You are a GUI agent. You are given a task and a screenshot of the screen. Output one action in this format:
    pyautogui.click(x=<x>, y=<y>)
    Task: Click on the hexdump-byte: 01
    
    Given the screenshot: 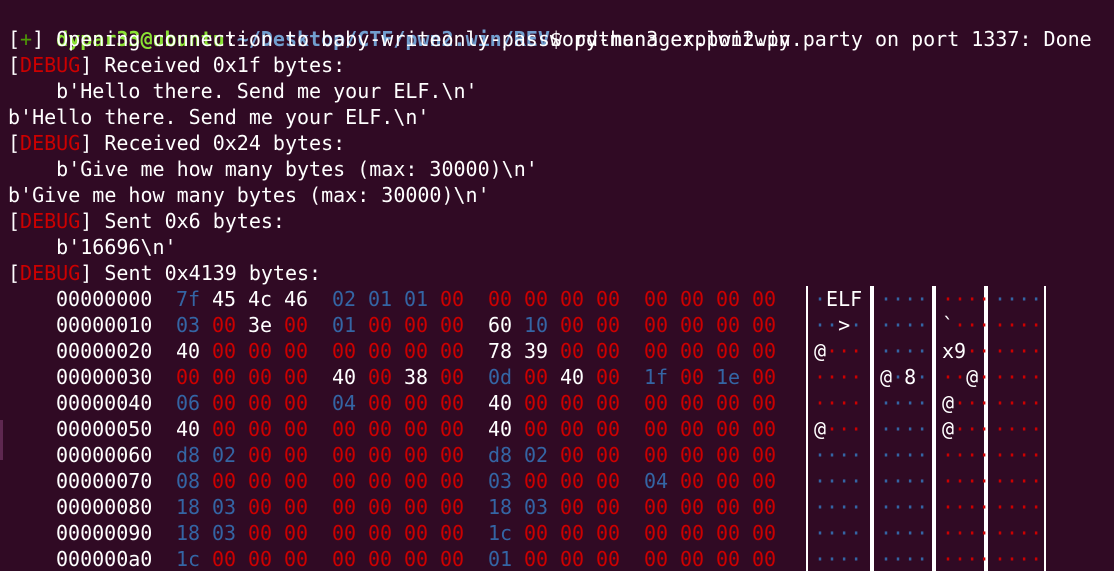 What is the action you would take?
    pyautogui.click(x=500, y=559)
    